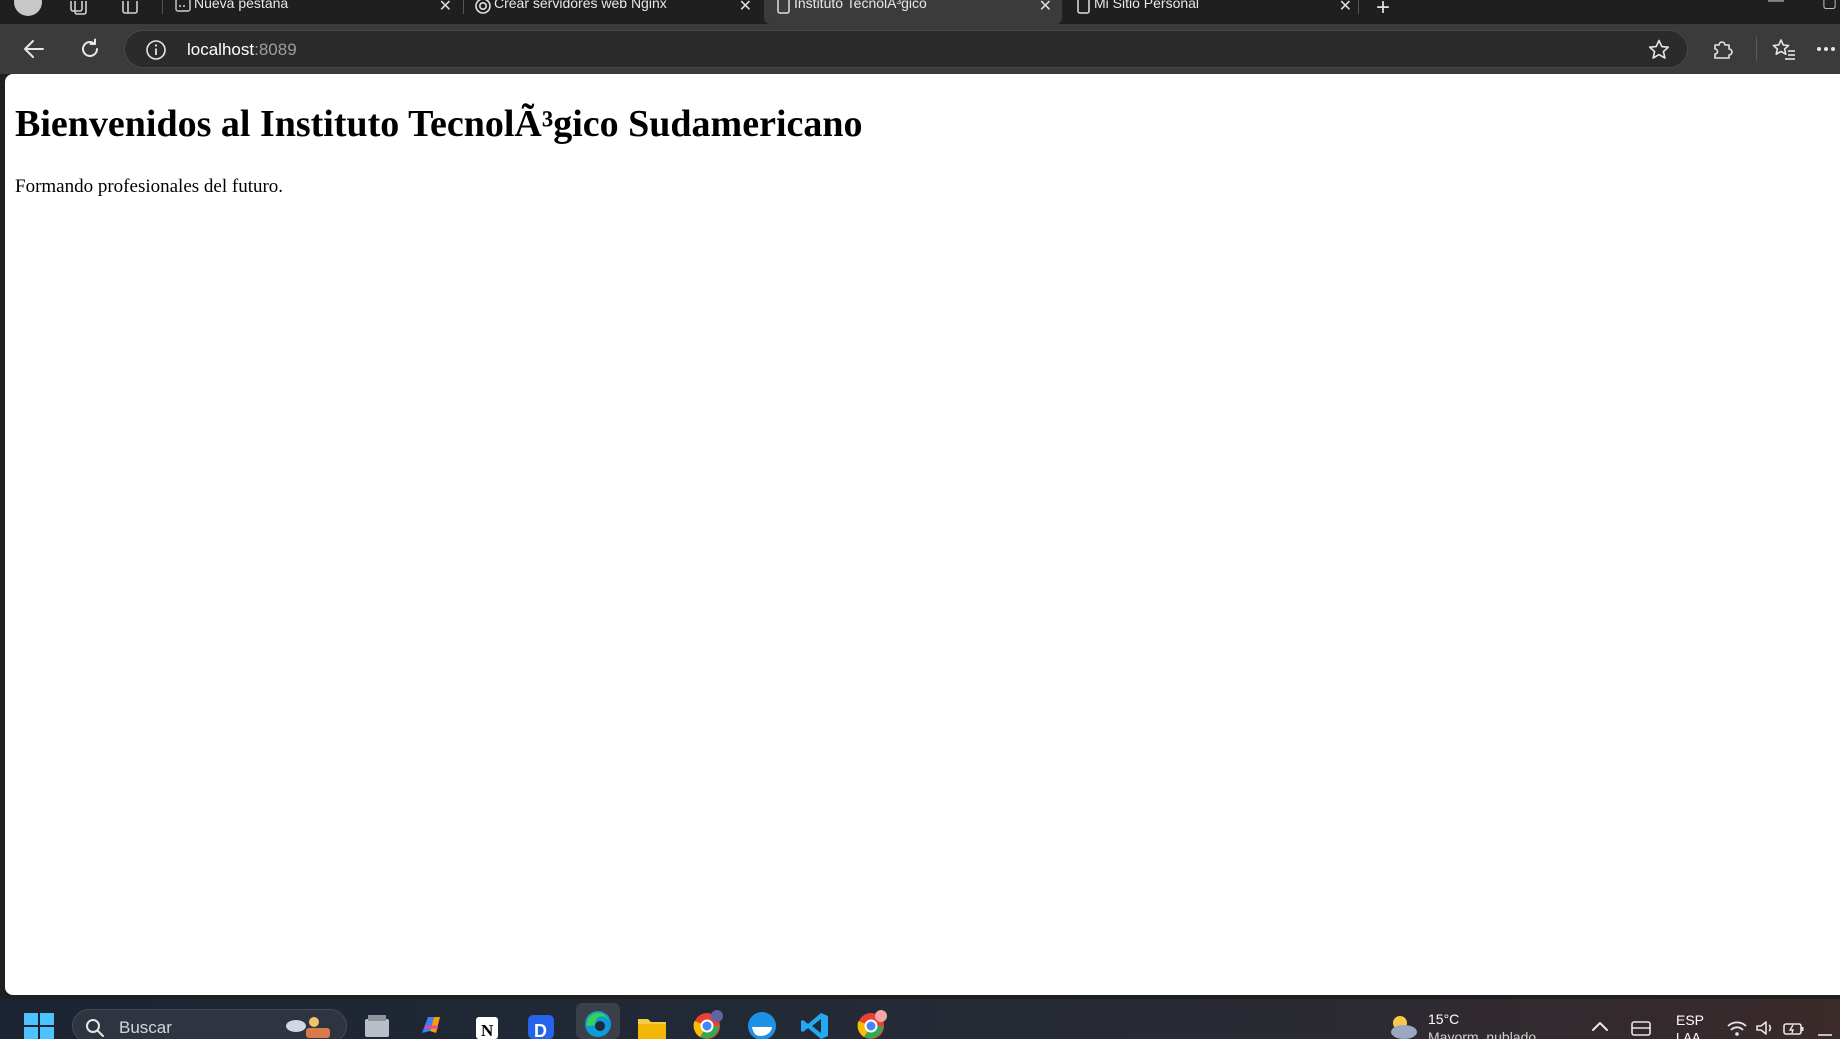 The image size is (1840, 1039). I want to click on file-explorer-icon, so click(377, 1024).